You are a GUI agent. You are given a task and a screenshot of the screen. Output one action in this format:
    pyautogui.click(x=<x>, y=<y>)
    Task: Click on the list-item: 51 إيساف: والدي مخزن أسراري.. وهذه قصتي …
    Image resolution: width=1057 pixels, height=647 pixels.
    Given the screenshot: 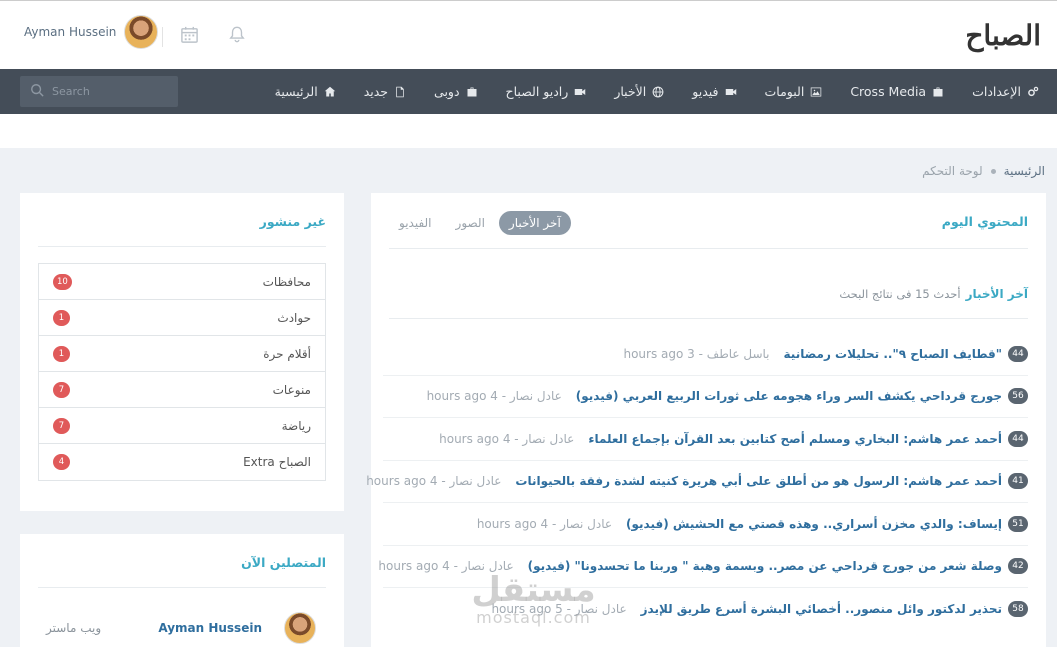 What is the action you would take?
    pyautogui.click(x=705, y=524)
    